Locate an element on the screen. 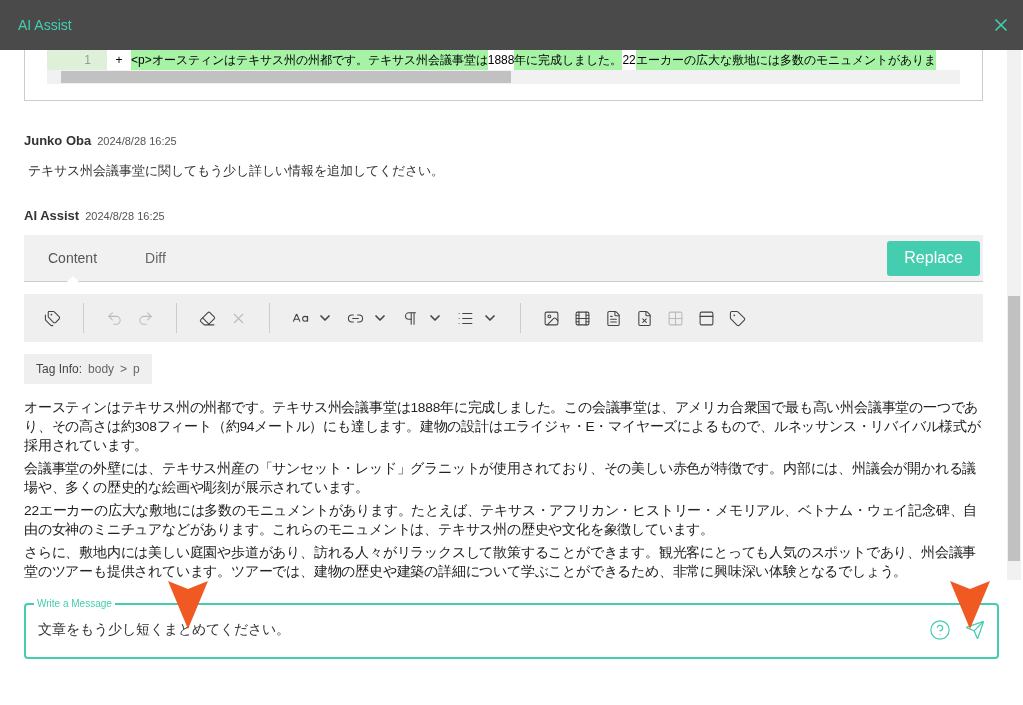 This screenshot has width=1023, height=705. layout-icon is located at coordinates (706, 318).